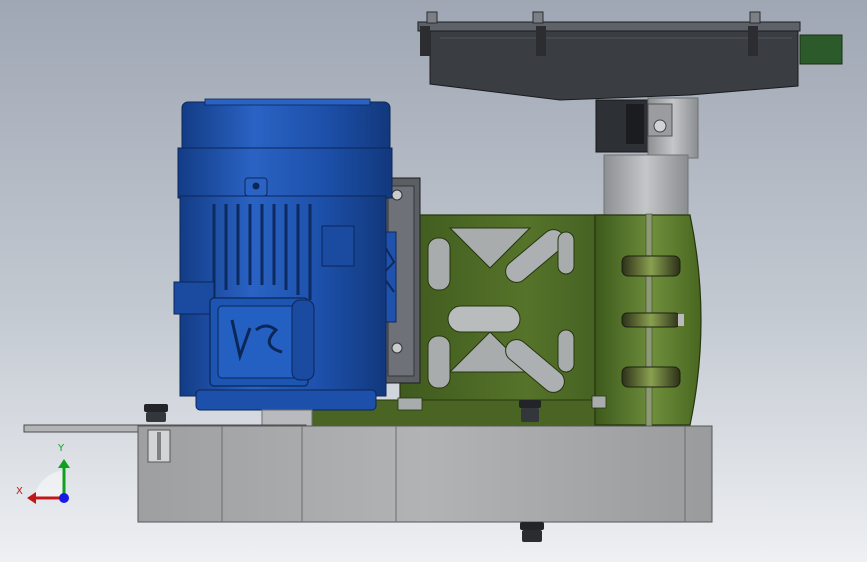 This screenshot has width=867, height=562. What do you see at coordinates (19, 491) in the screenshot?
I see `triad-x-label: X` at bounding box center [19, 491].